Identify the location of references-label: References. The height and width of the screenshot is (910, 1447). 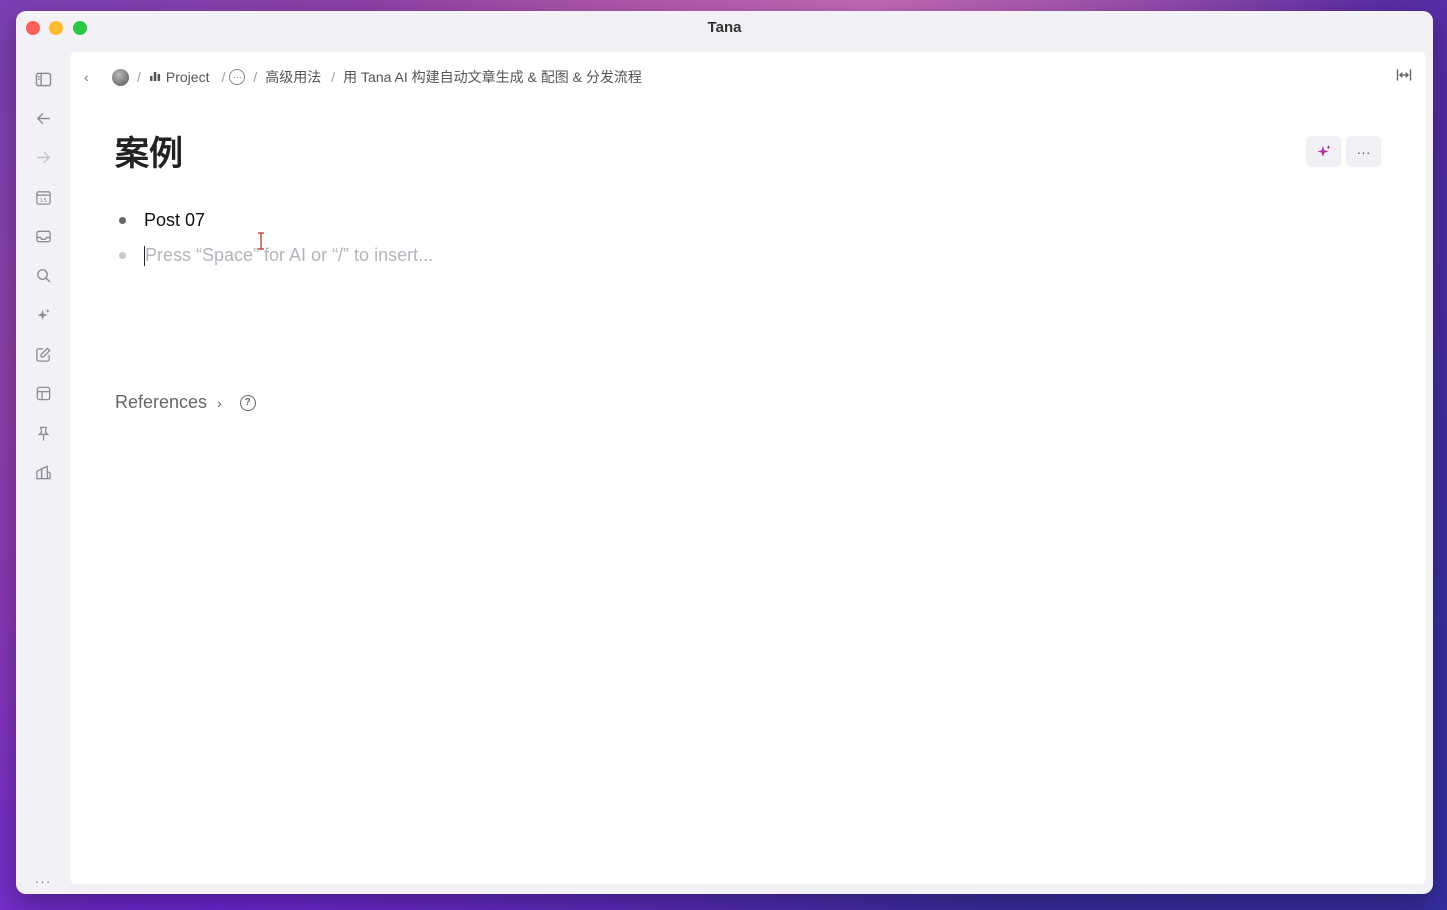
(161, 402).